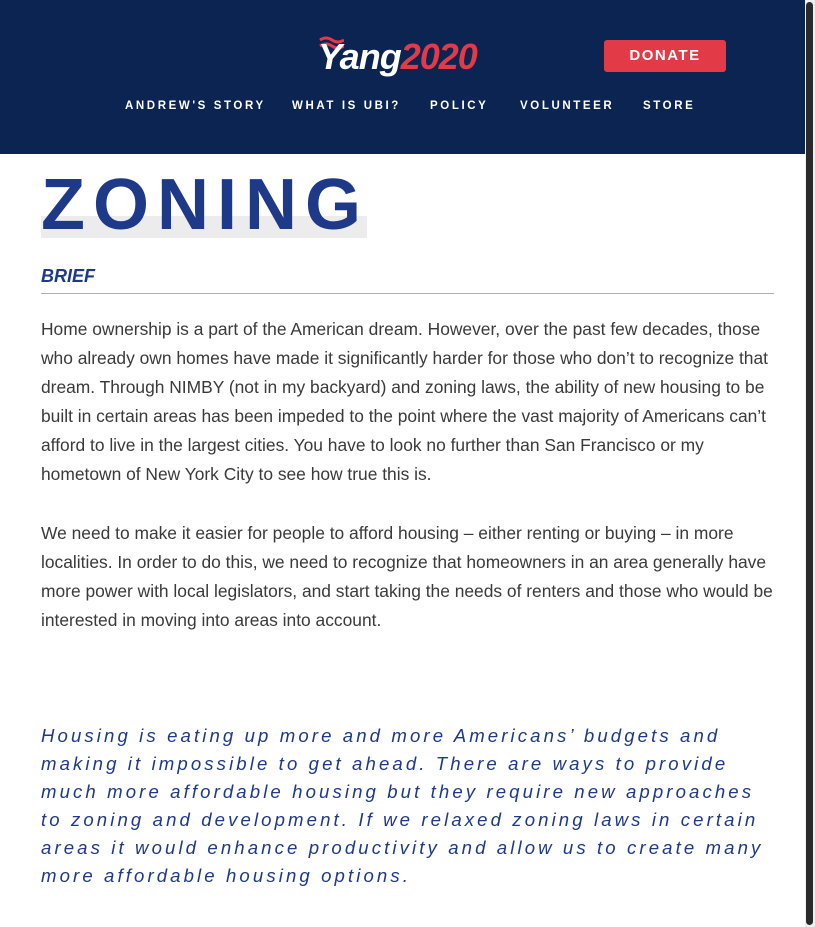  What do you see at coordinates (459, 106) in the screenshot?
I see `nav-item-policy: POLICY` at bounding box center [459, 106].